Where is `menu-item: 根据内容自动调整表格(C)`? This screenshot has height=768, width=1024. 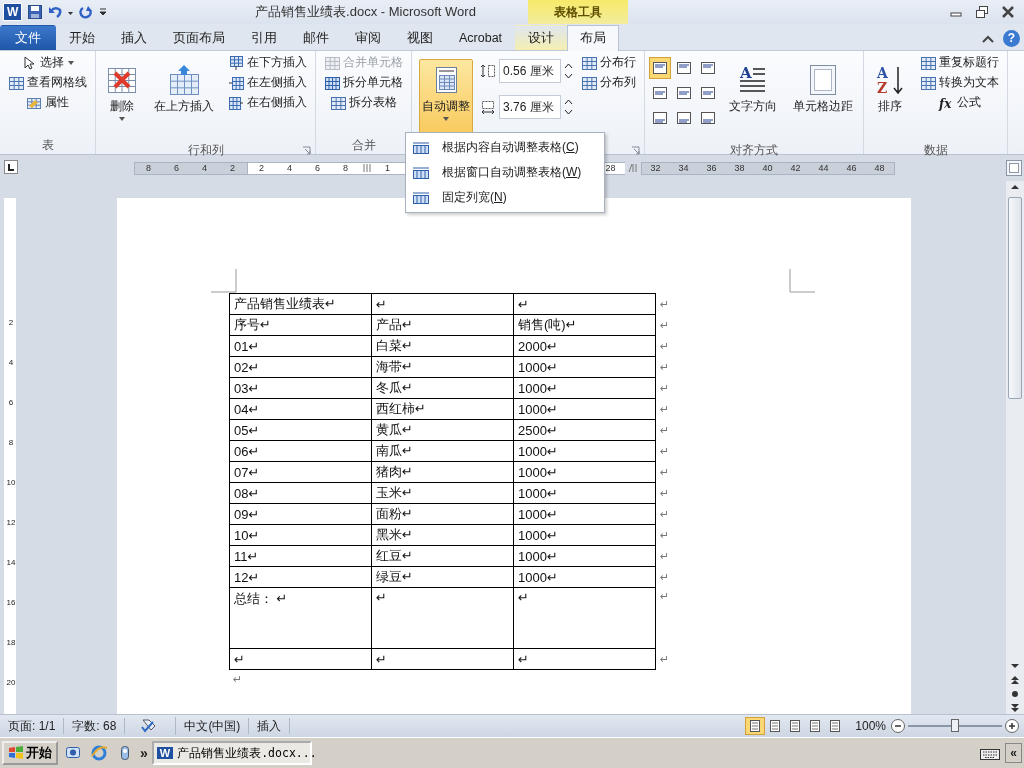
menu-item: 根据内容自动调整表格(C) is located at coordinates (505, 147).